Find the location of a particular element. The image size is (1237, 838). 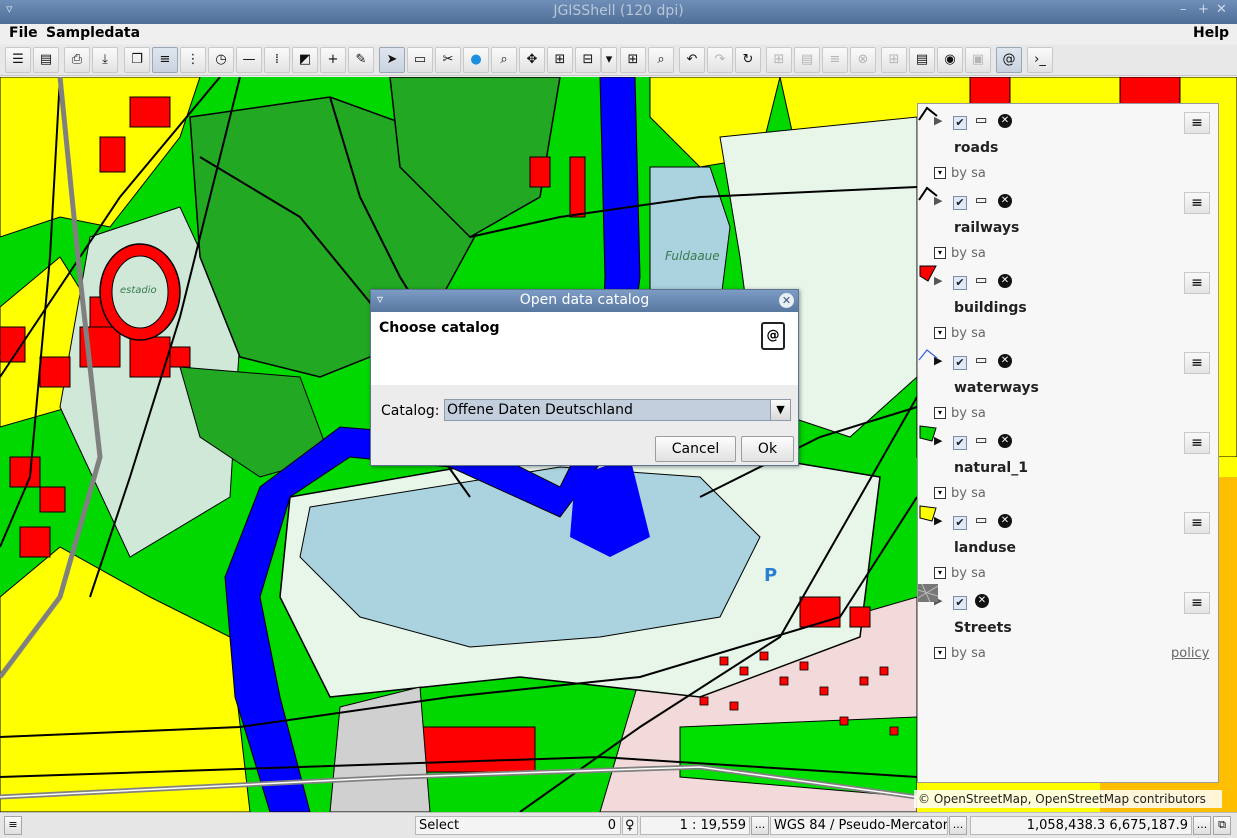

layer-buildings: ▶ ✔ ▭ ✕ ≡ buildings ▾ by sa is located at coordinates (1068, 304).